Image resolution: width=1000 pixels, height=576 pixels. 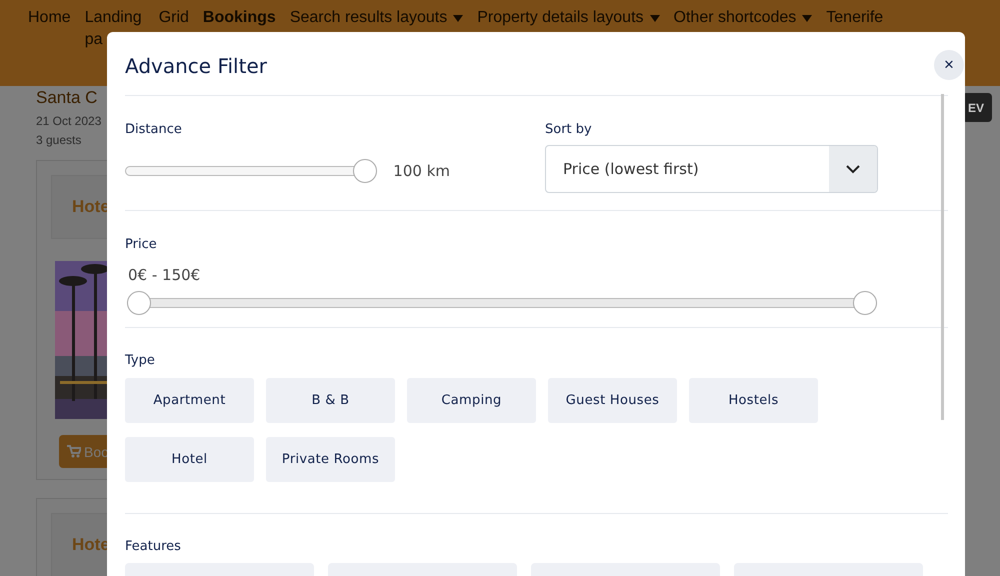 What do you see at coordinates (612, 400) in the screenshot?
I see `type-option: Guest Houses` at bounding box center [612, 400].